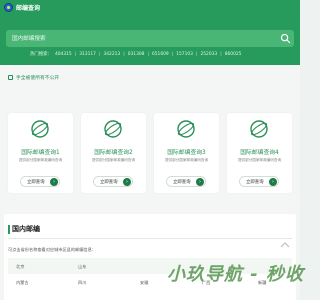  Describe the element at coordinates (22, 283) in the screenshot. I see `province-link: 内蒙古` at that location.